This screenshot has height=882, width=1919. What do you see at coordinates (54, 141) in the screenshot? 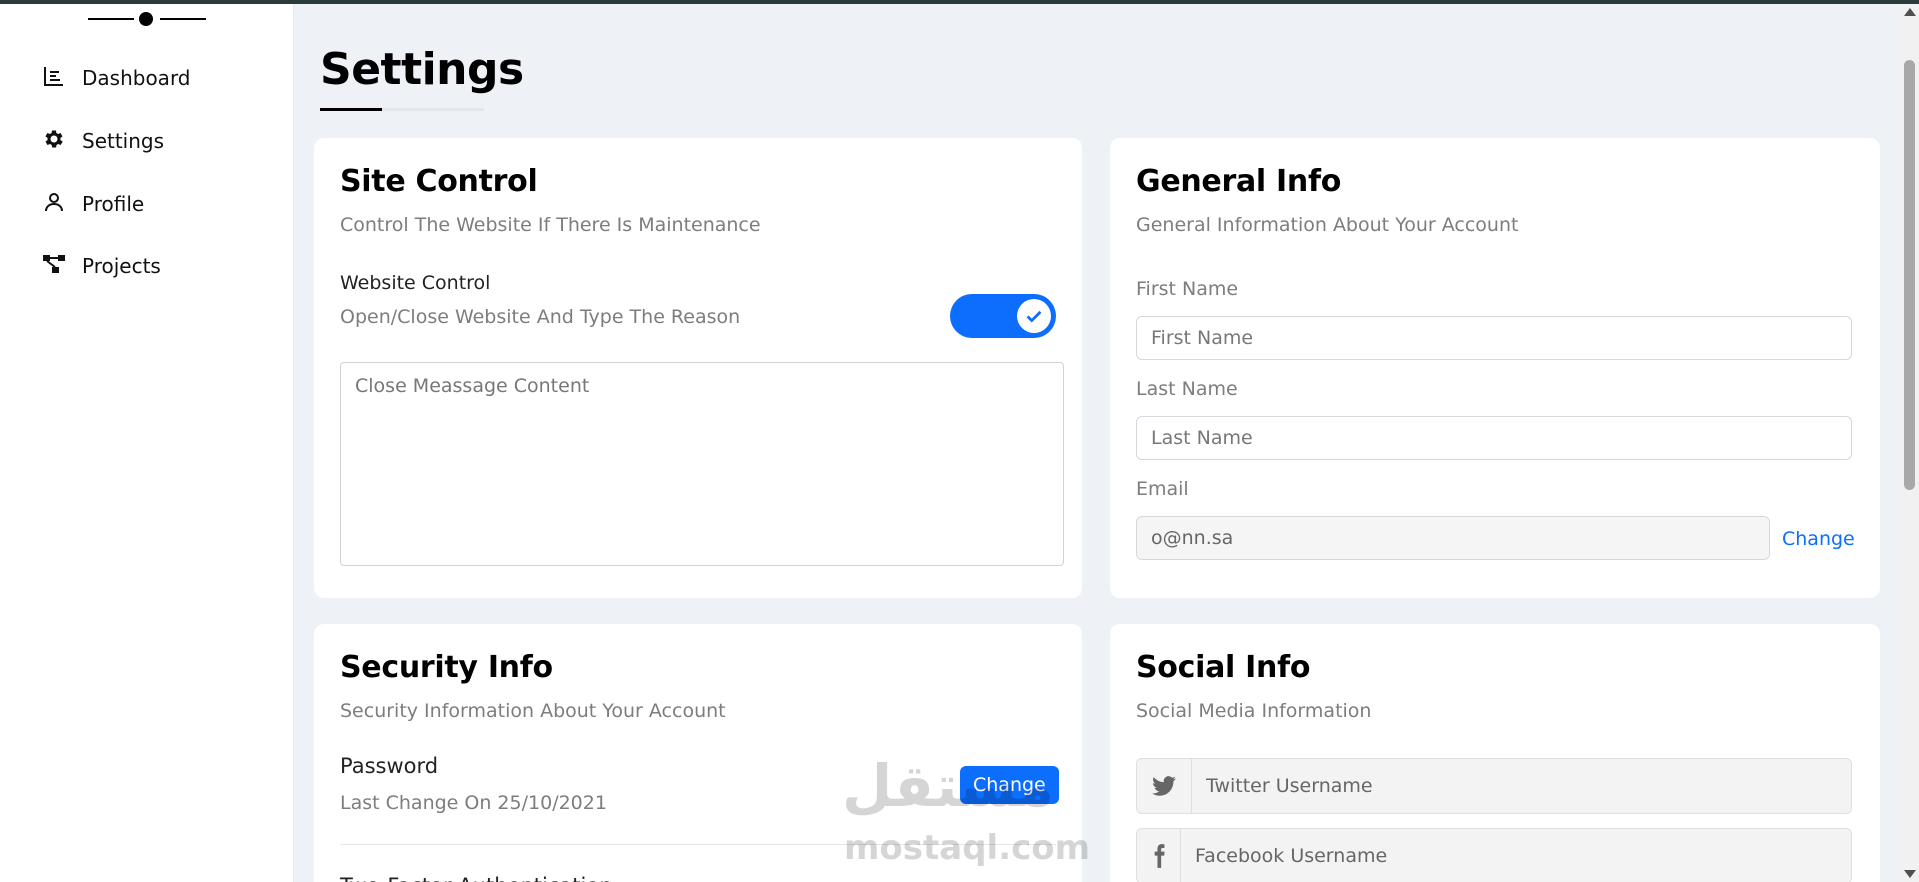
I see `gear-icon` at bounding box center [54, 141].